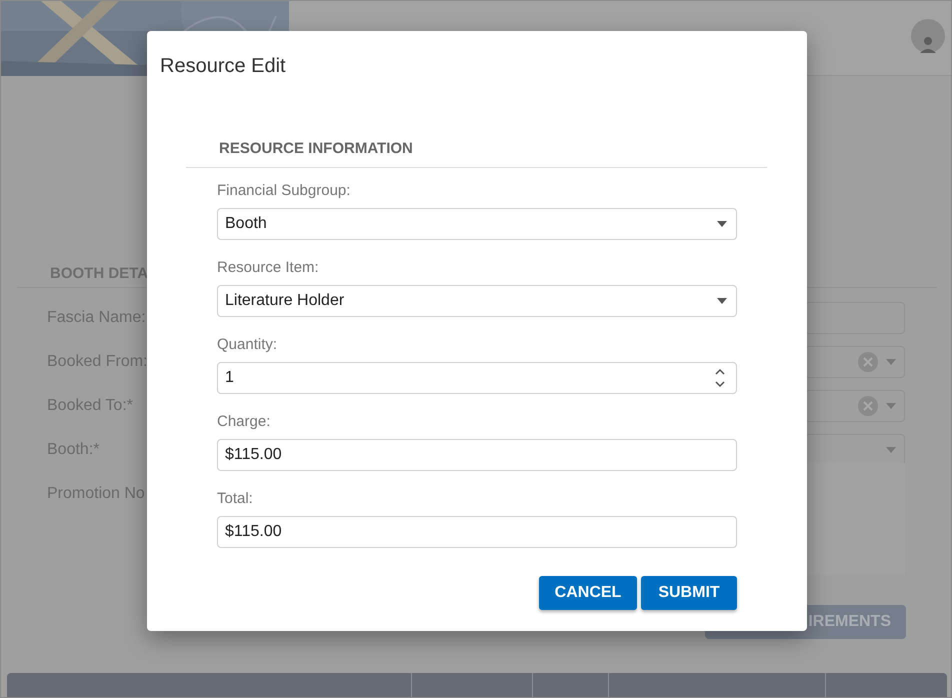 Image resolution: width=952 pixels, height=698 pixels. Describe the element at coordinates (283, 191) in the screenshot. I see `field-label: Financial Subgroup:` at that location.